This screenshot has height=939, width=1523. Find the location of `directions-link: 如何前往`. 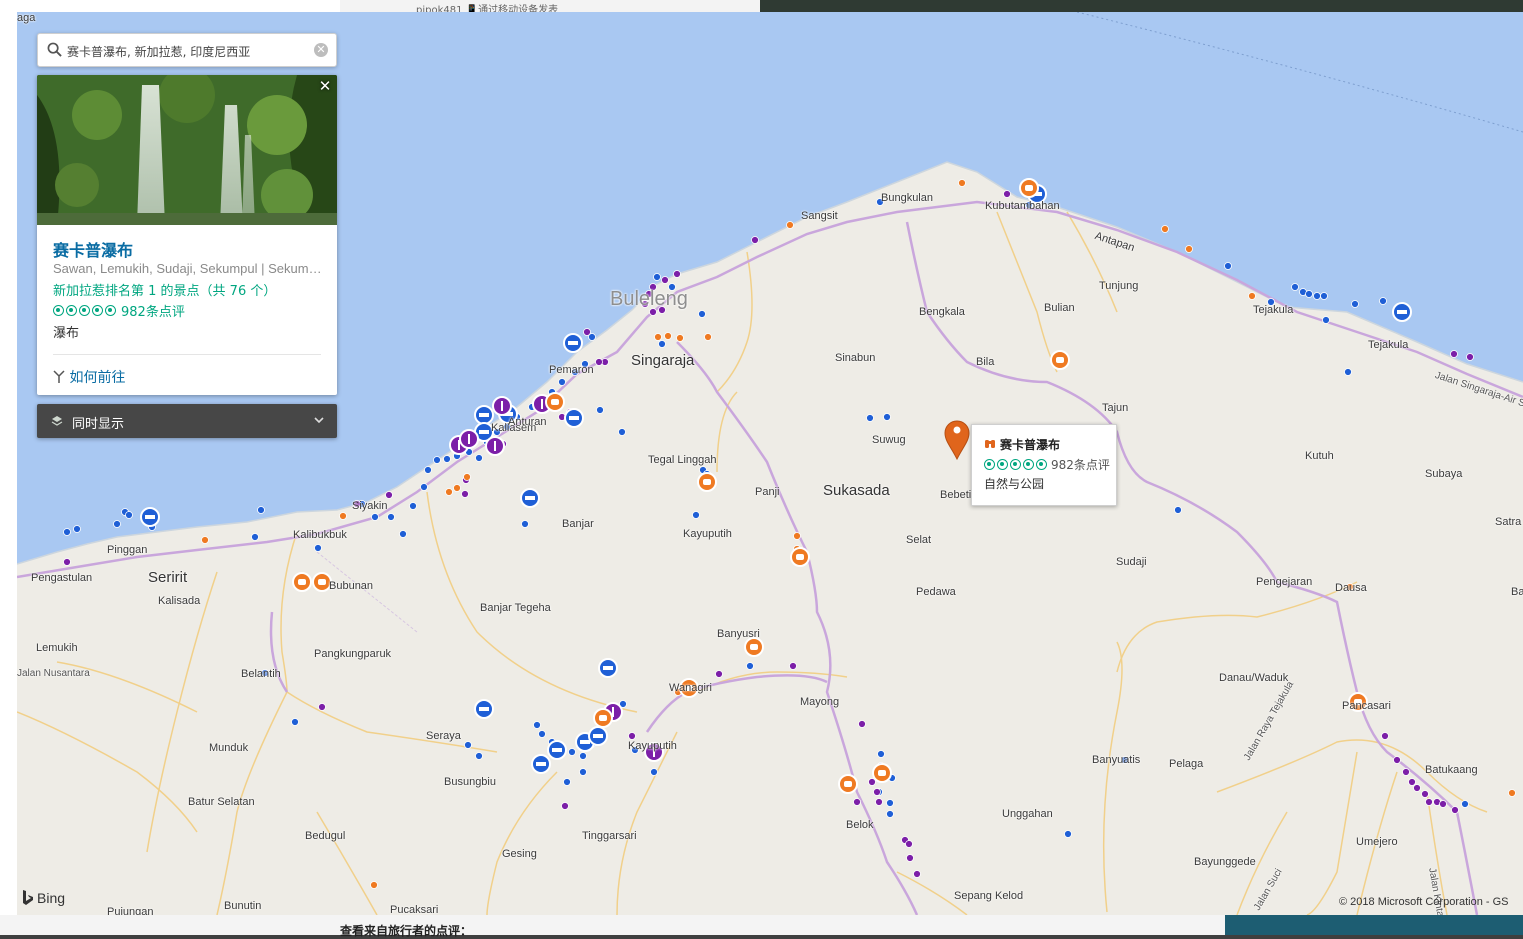

directions-link: 如何前往 is located at coordinates (89, 377).